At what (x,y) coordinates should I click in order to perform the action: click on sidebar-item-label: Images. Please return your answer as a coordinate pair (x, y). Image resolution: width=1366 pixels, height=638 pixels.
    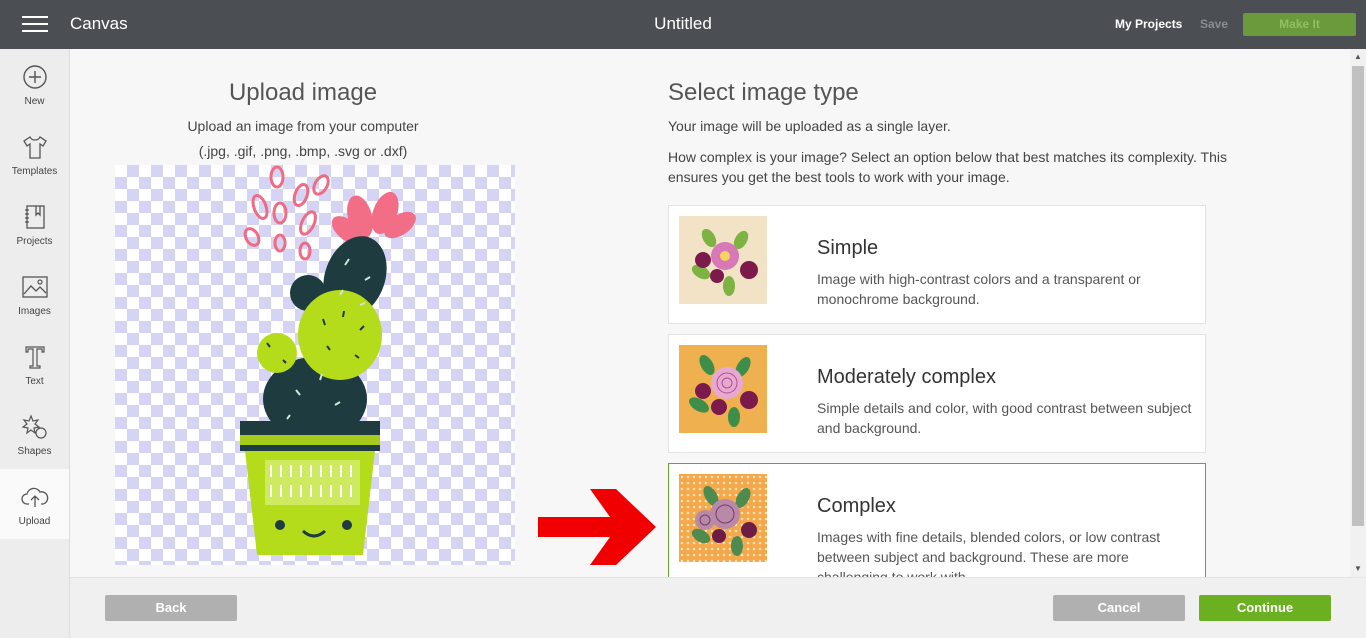
    Looking at the image, I should click on (34, 311).